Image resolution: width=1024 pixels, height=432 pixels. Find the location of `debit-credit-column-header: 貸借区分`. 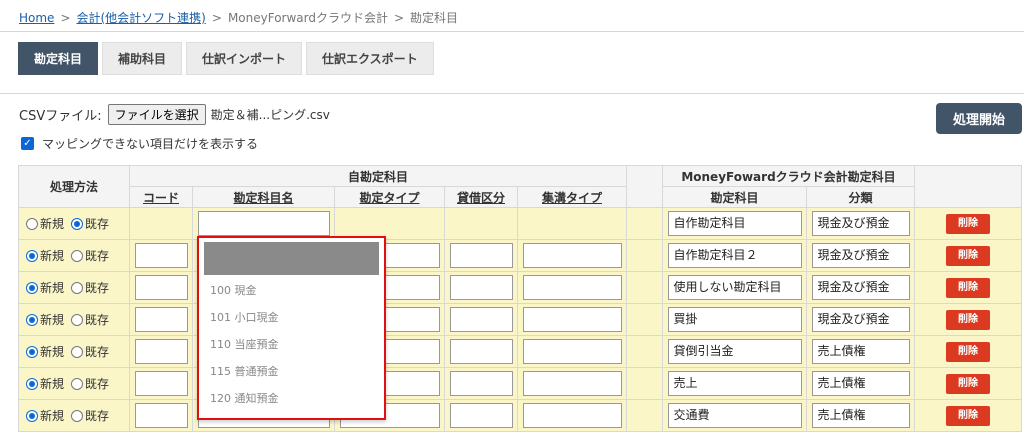

debit-credit-column-header: 貸借区分 is located at coordinates (481, 197).